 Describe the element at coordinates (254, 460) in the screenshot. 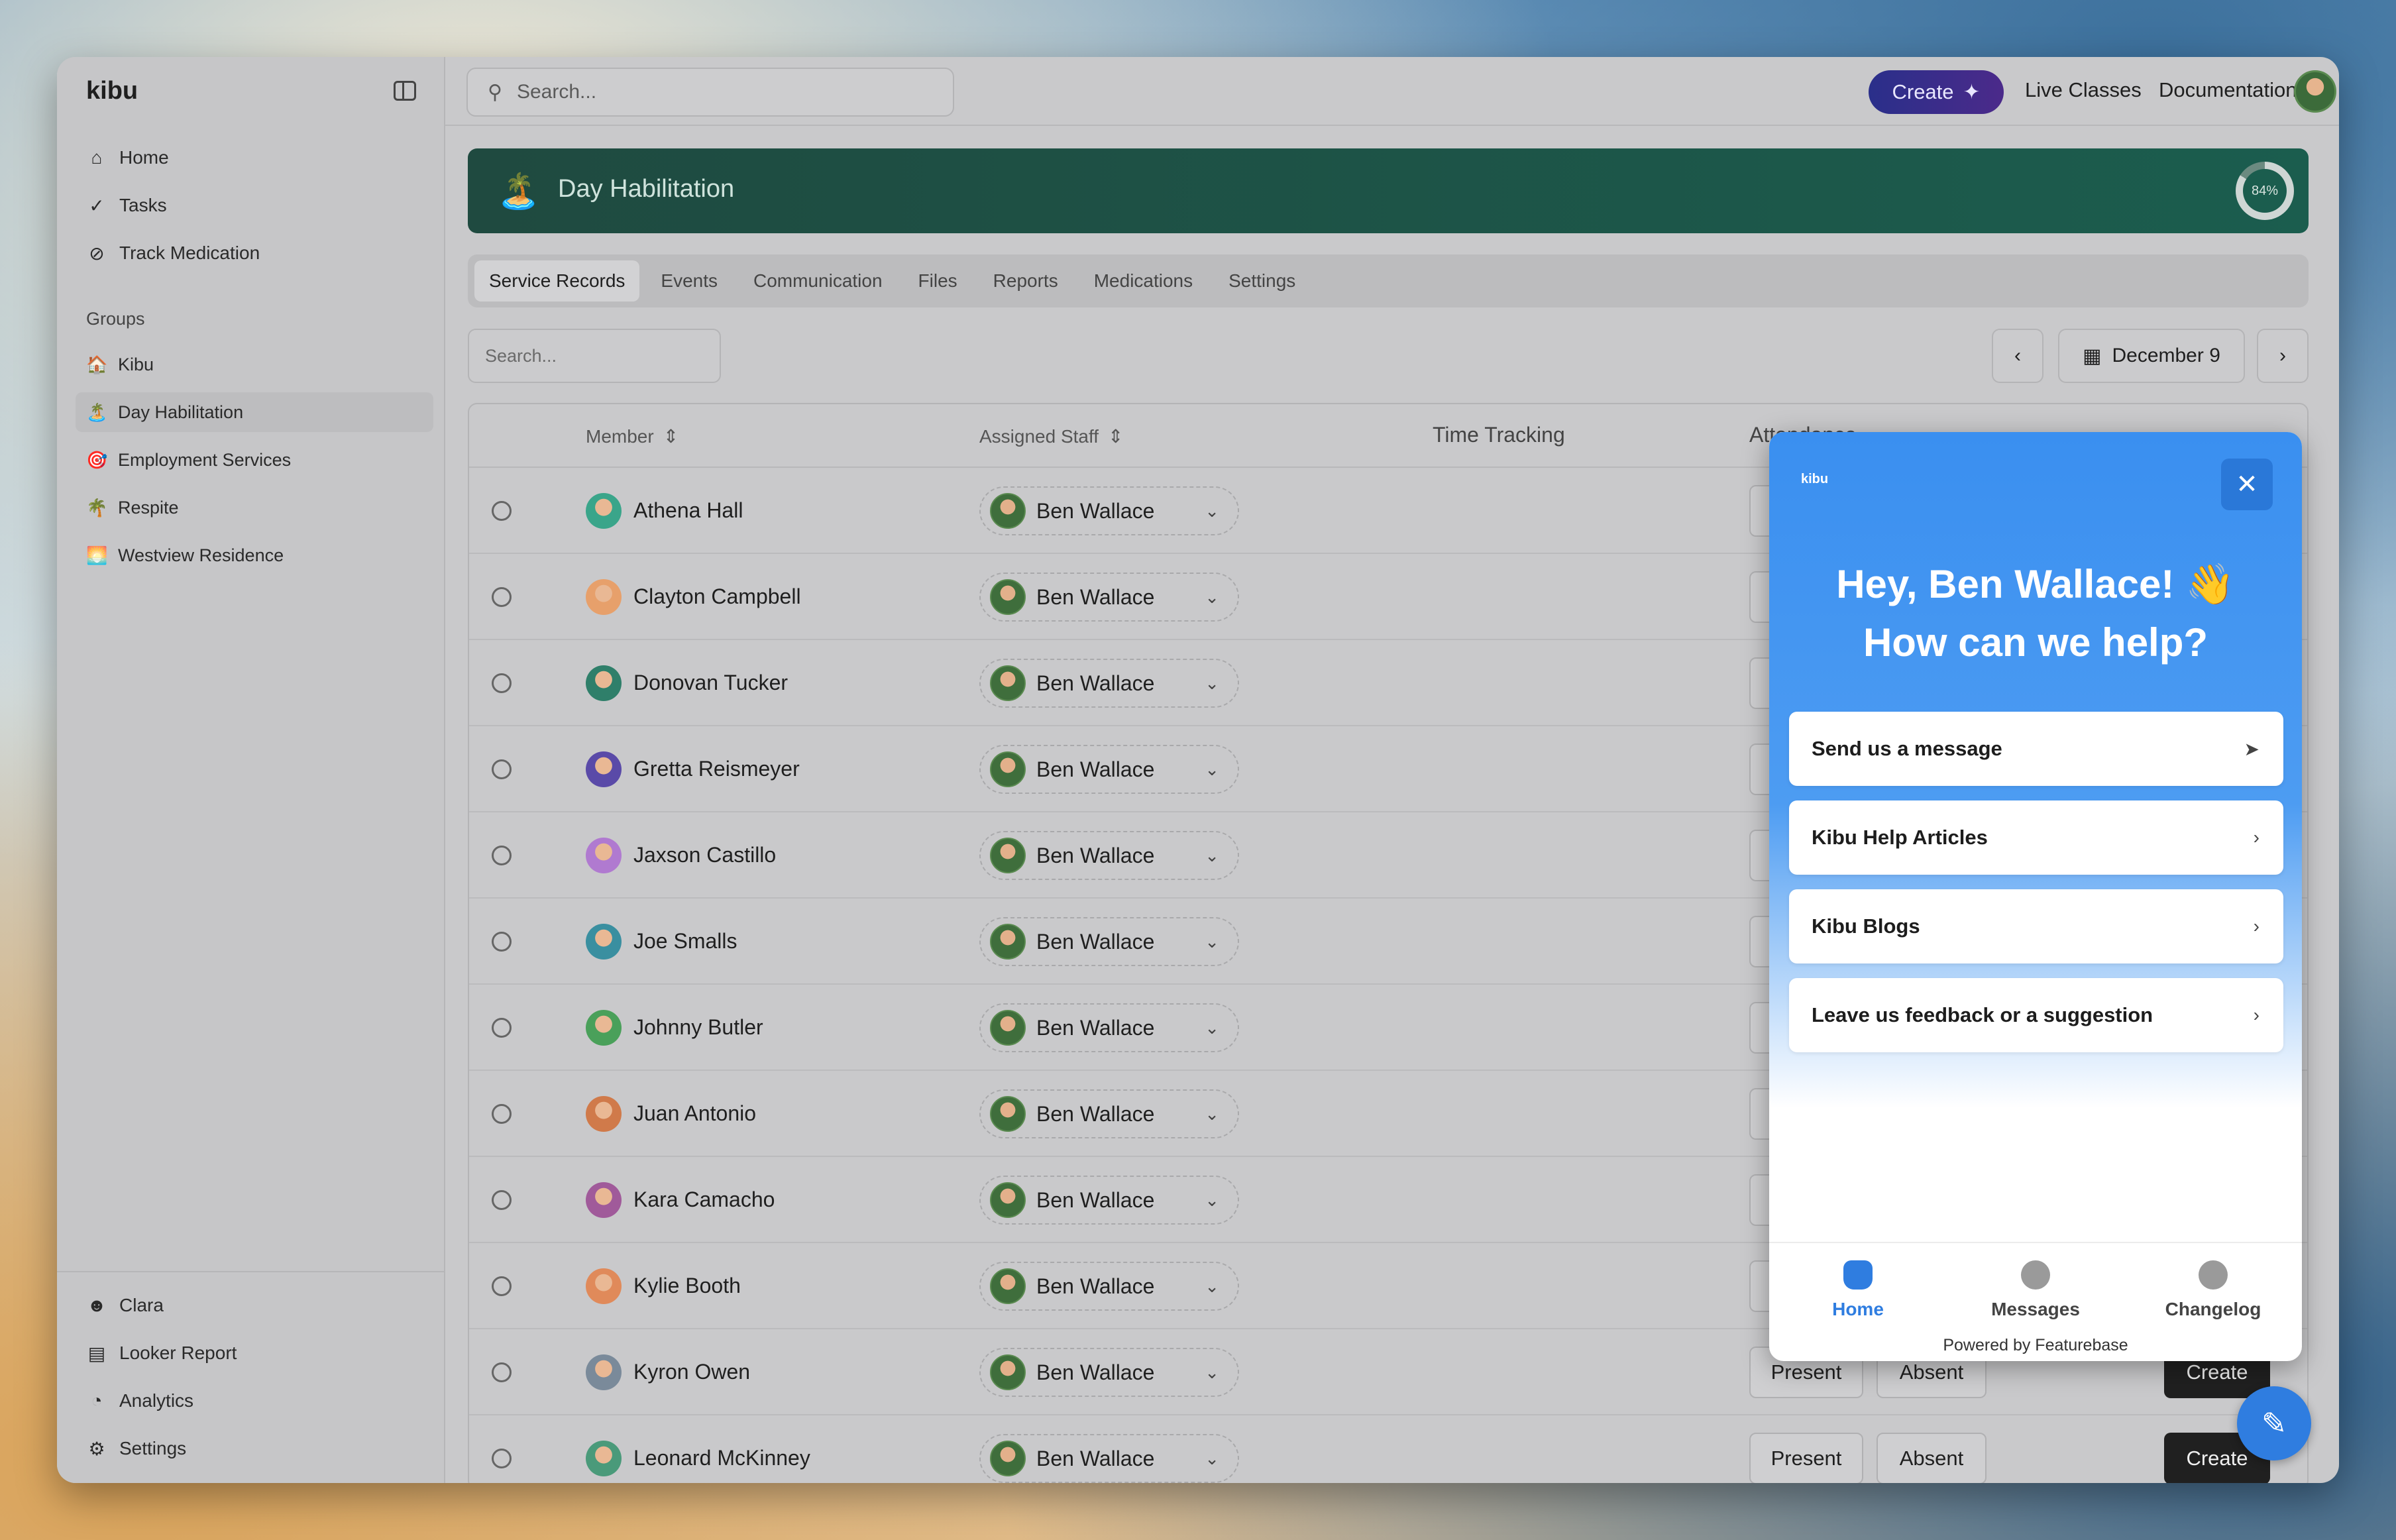

I see `sidebar-group-employment-services: 🎯 Employment Services` at that location.